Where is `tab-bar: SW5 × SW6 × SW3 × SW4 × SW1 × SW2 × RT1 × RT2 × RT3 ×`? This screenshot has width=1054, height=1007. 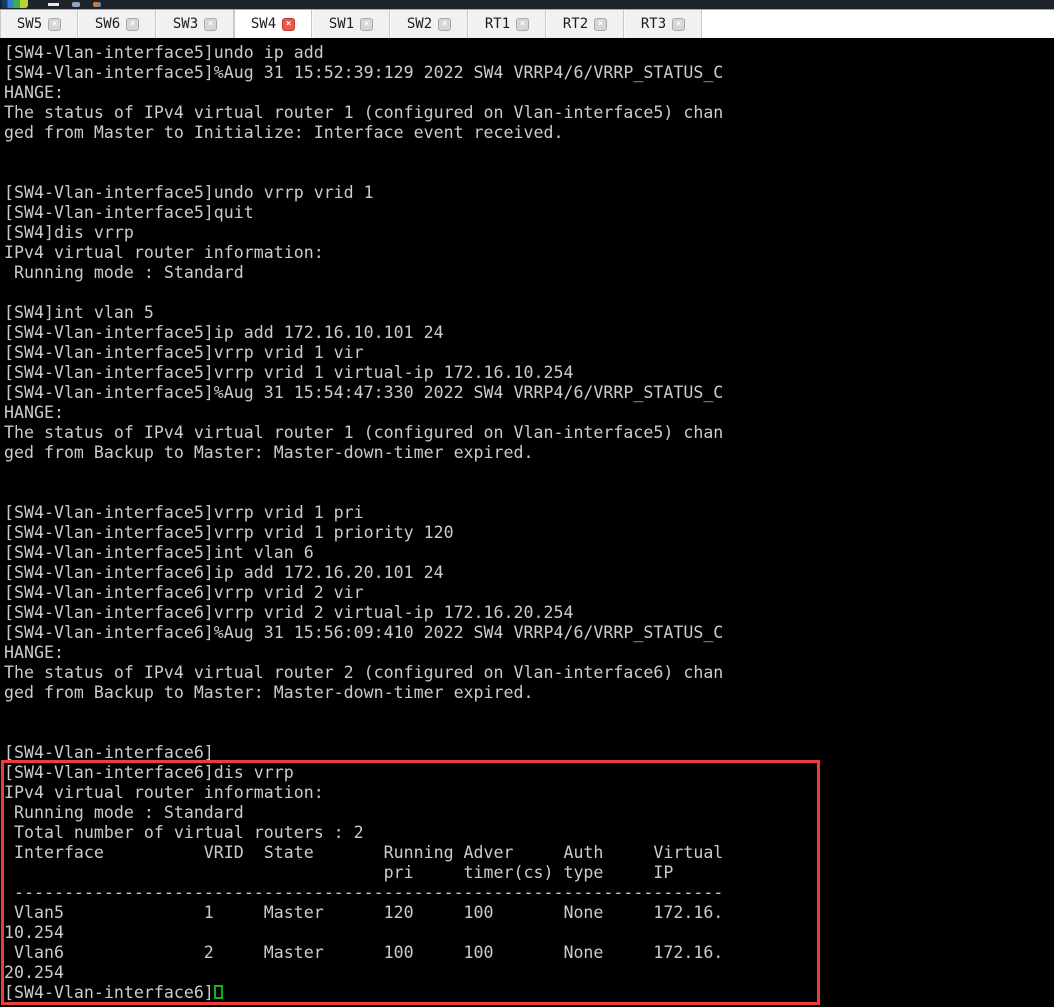
tab-bar: SW5 × SW6 × SW3 × SW4 × SW1 × SW2 × RT1 × RT2 × RT3 × is located at coordinates (527, 23).